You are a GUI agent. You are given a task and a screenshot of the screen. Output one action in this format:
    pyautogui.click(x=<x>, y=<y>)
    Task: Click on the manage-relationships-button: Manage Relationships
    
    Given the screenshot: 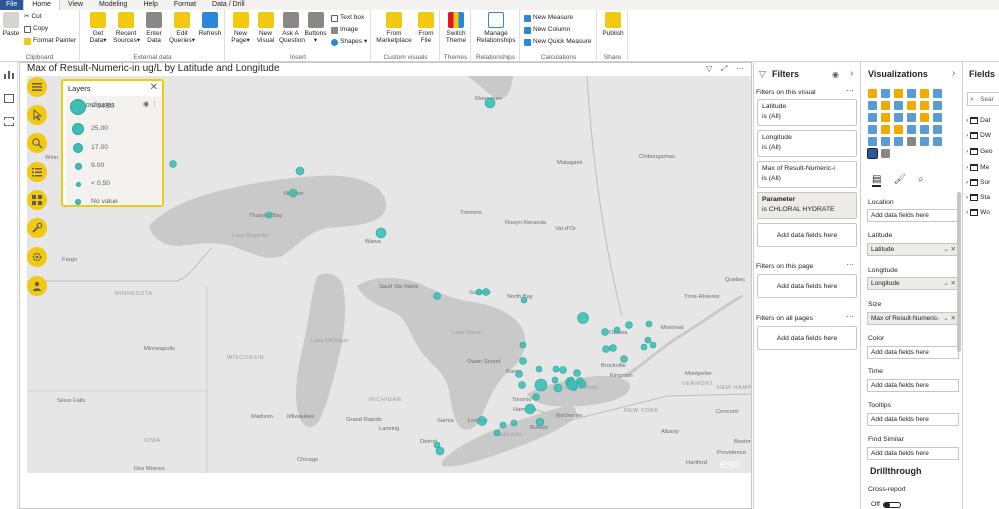 What is the action you would take?
    pyautogui.click(x=496, y=28)
    